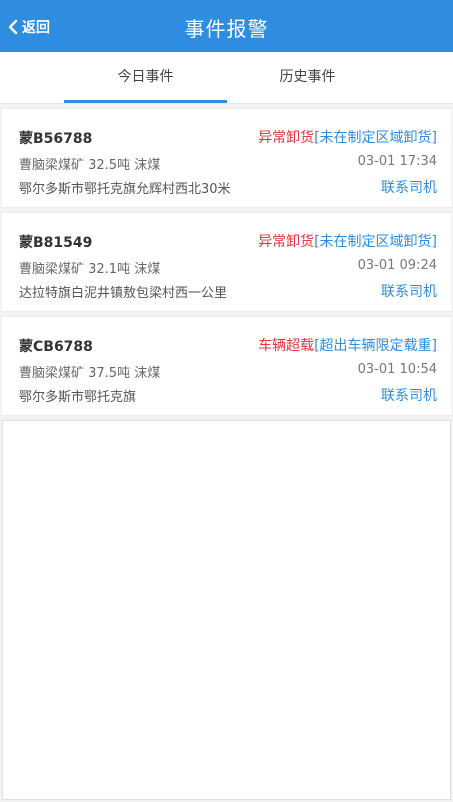  What do you see at coordinates (90, 373) in the screenshot?
I see `cargo-info: 曹脑梁煤矿 37.5吨 沫煤` at bounding box center [90, 373].